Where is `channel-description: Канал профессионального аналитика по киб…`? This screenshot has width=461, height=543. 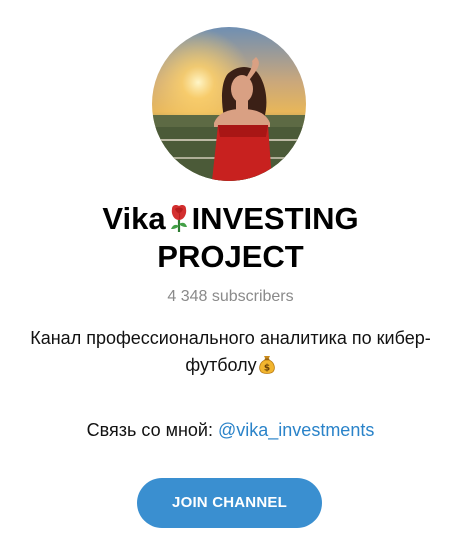 channel-description: Канал профессионального аналитика по киб… is located at coordinates (230, 352).